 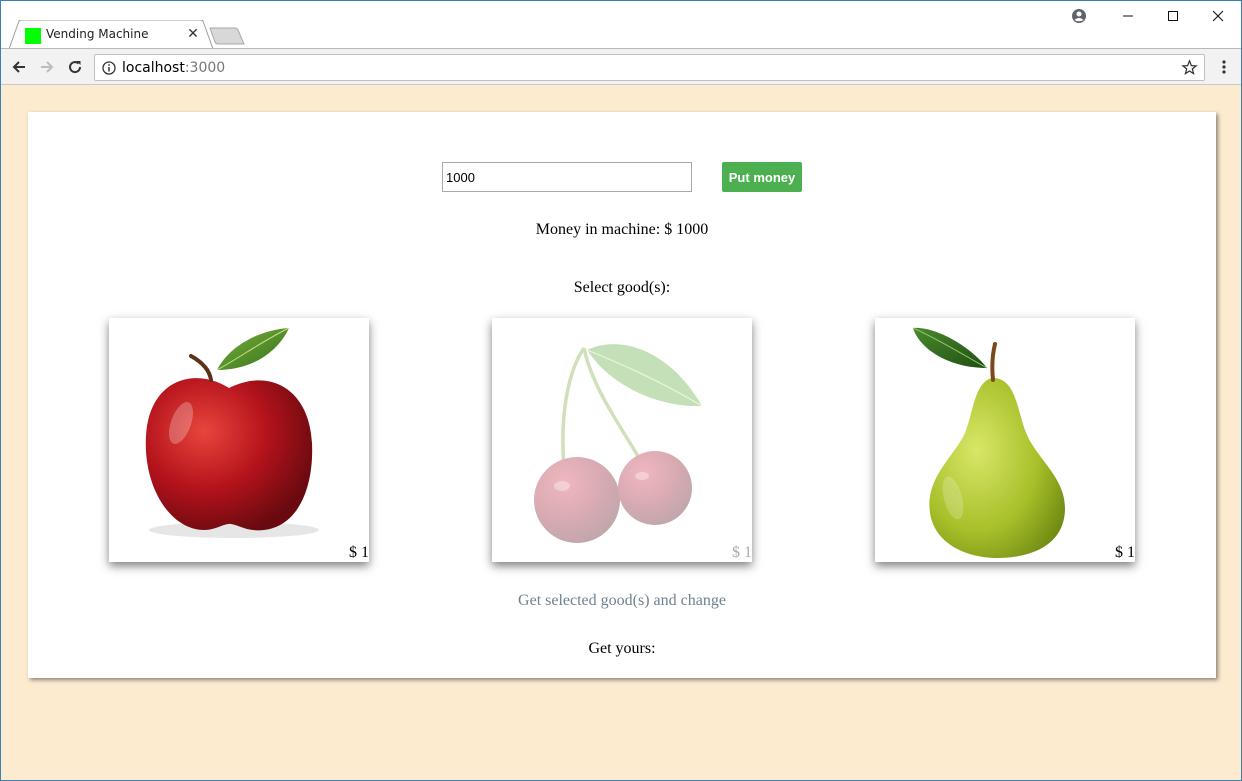 What do you see at coordinates (1189, 67) in the screenshot?
I see `bookmark-star-icon` at bounding box center [1189, 67].